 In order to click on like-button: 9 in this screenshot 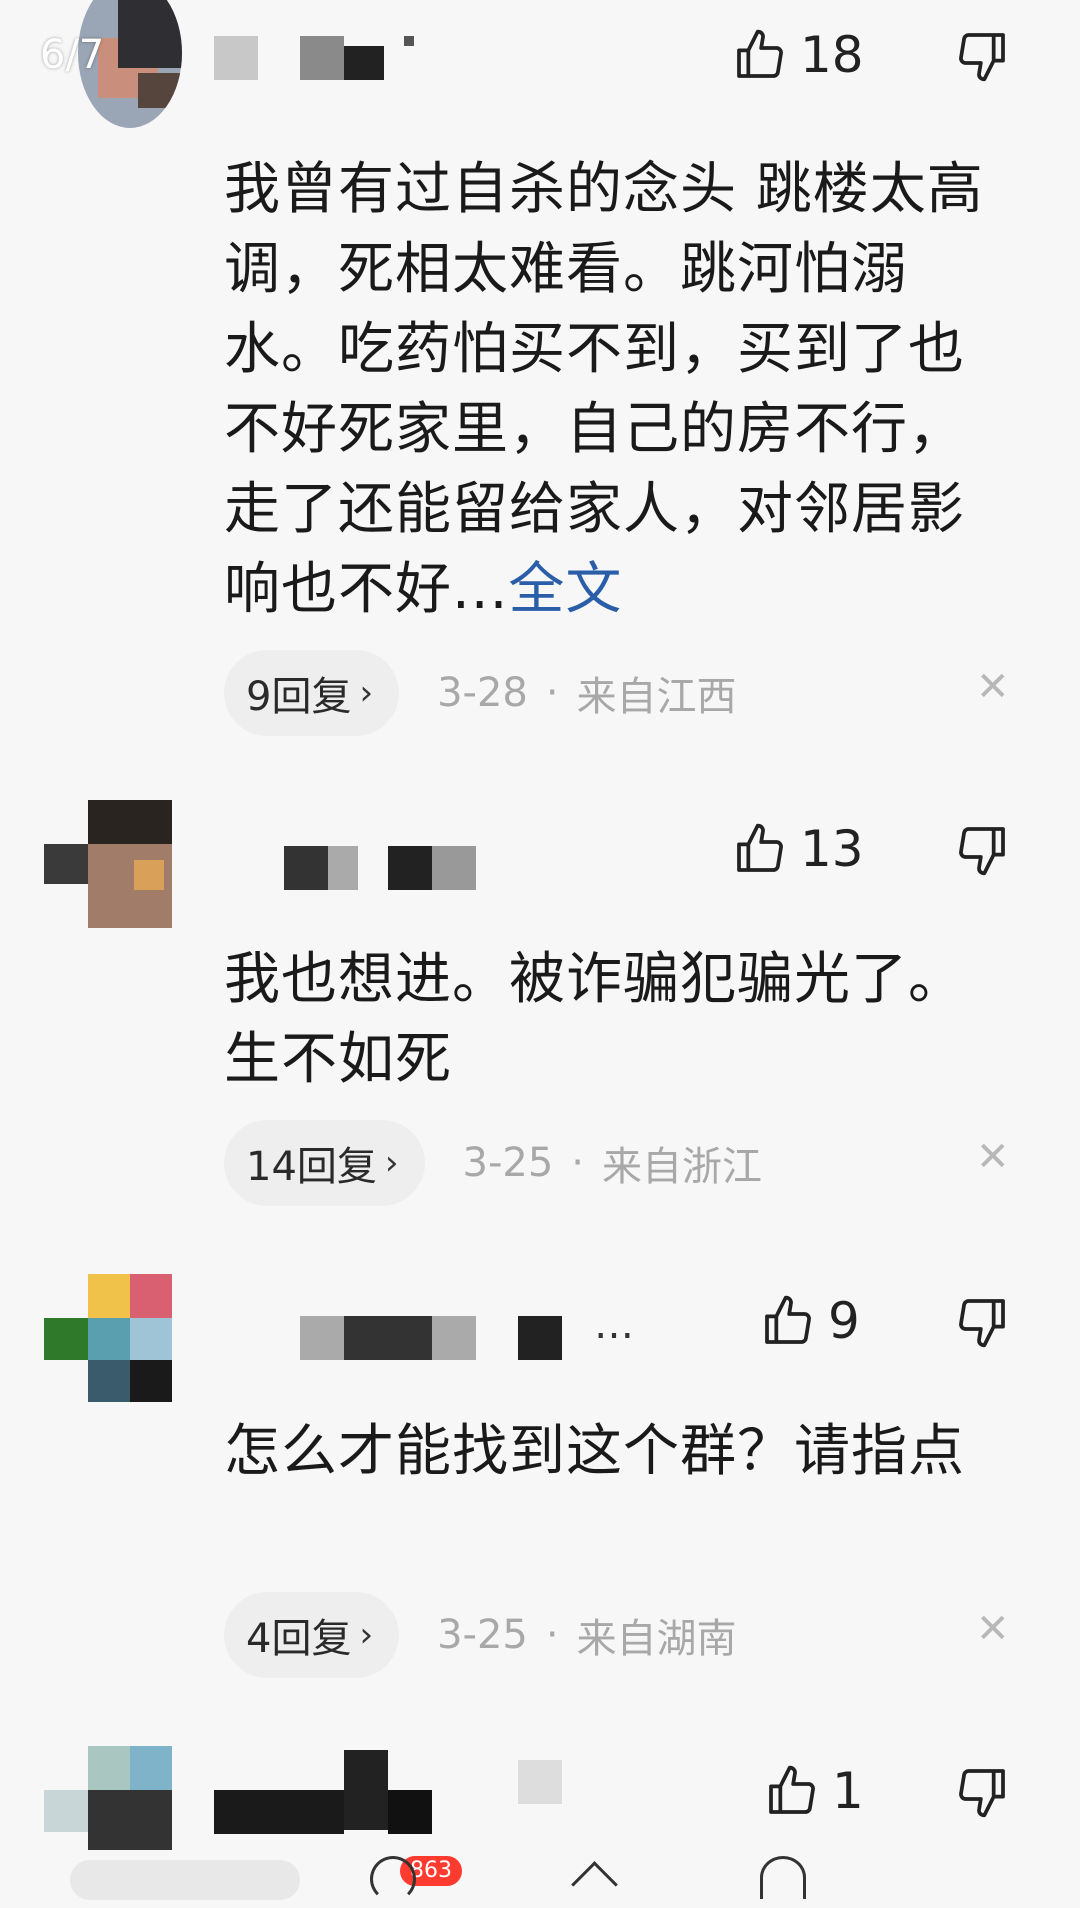, I will do `click(810, 1321)`.